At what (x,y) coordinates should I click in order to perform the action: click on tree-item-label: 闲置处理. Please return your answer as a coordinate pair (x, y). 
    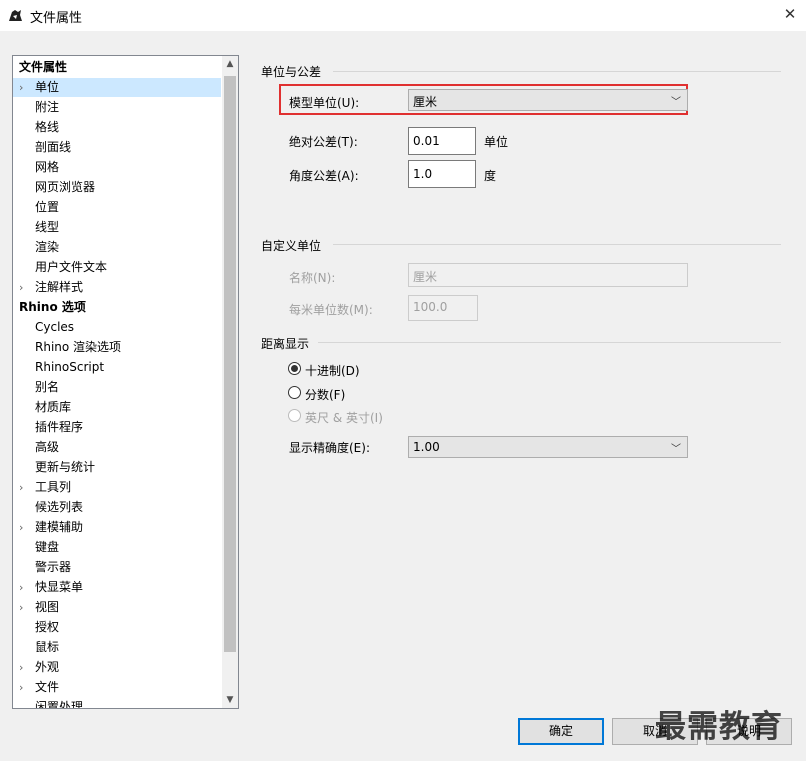
    Looking at the image, I should click on (59, 704).